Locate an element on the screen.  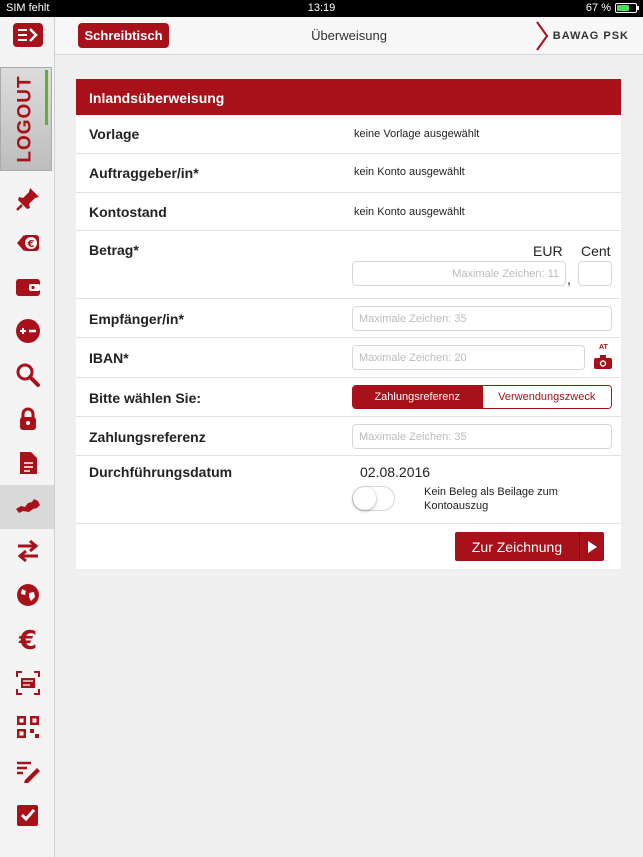
qr-code-icon is located at coordinates (27, 727).